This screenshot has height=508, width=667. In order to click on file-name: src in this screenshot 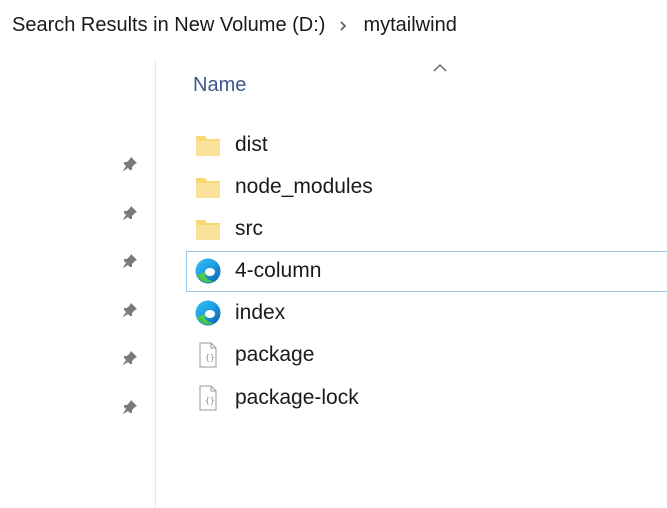, I will do `click(249, 228)`.